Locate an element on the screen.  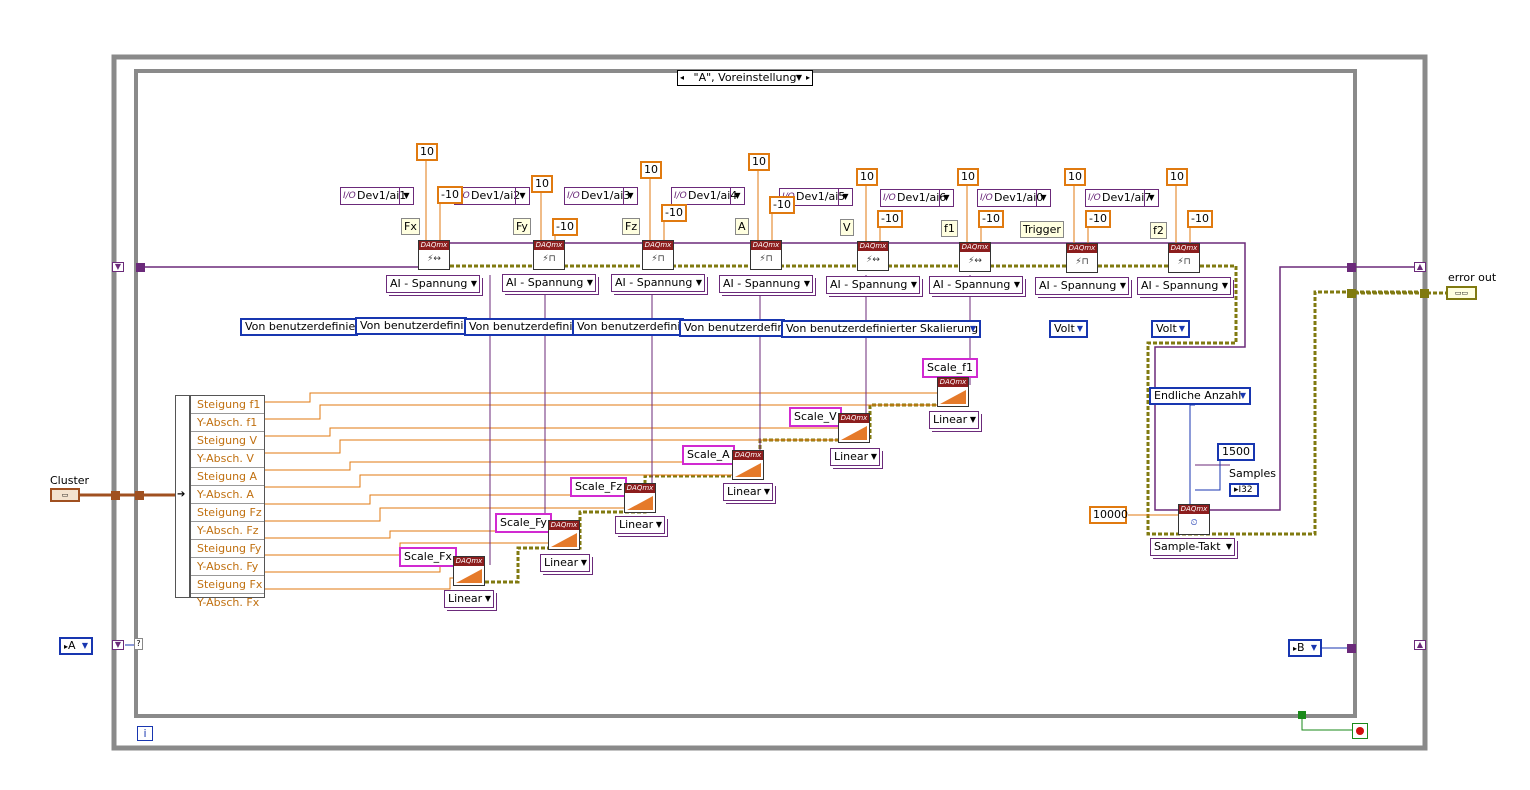
scale-name-constant: Scale_A is located at coordinates (708, 455).